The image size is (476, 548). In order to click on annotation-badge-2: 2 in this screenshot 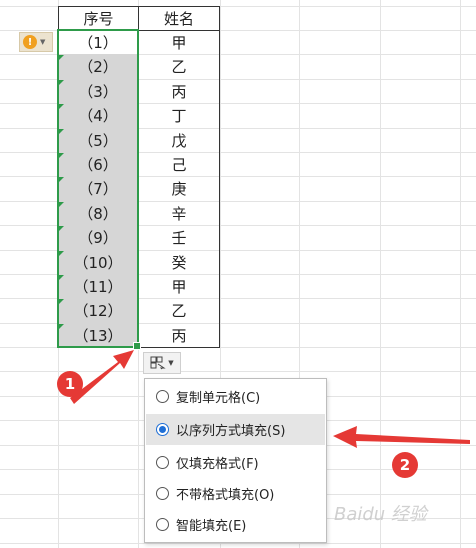, I will do `click(405, 465)`.